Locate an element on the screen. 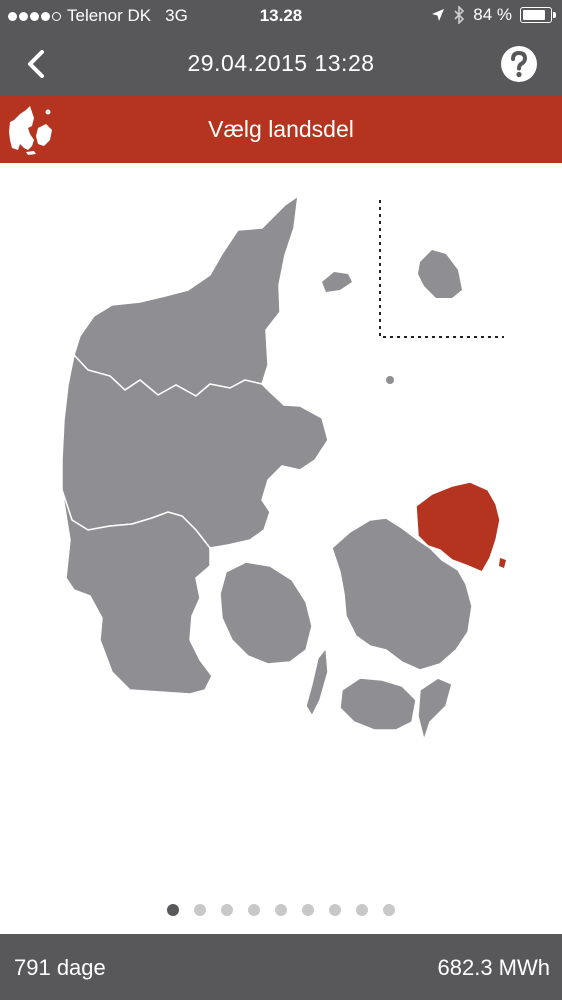 The width and height of the screenshot is (562, 1000). island-bornholm is located at coordinates (440, 274).